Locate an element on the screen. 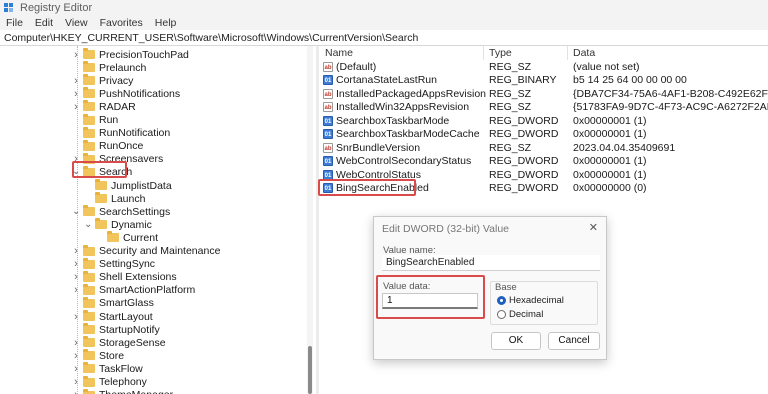 This screenshot has height=394, width=768. bing-value-highlight is located at coordinates (367, 187).